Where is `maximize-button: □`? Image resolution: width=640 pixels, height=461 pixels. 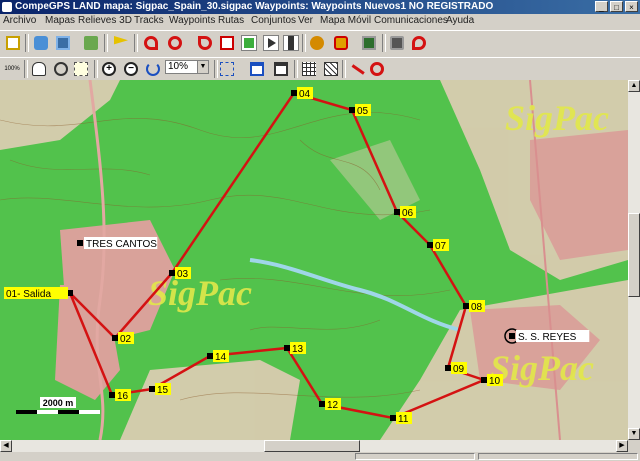 maximize-button: □ is located at coordinates (616, 6).